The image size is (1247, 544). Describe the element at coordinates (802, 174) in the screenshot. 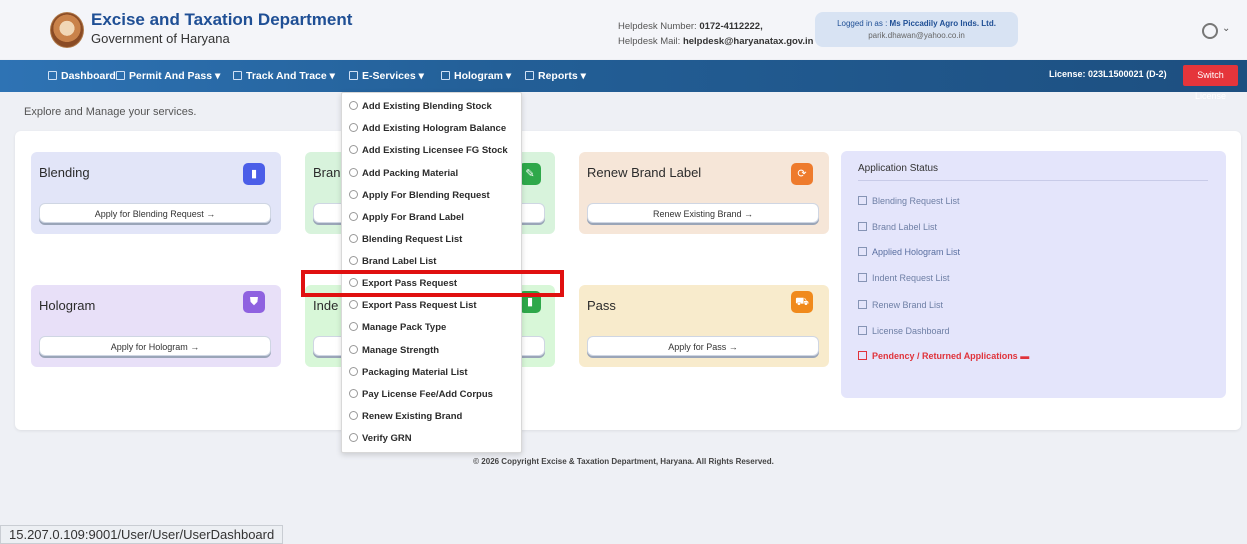

I see `refresh-icon: ⟳` at that location.